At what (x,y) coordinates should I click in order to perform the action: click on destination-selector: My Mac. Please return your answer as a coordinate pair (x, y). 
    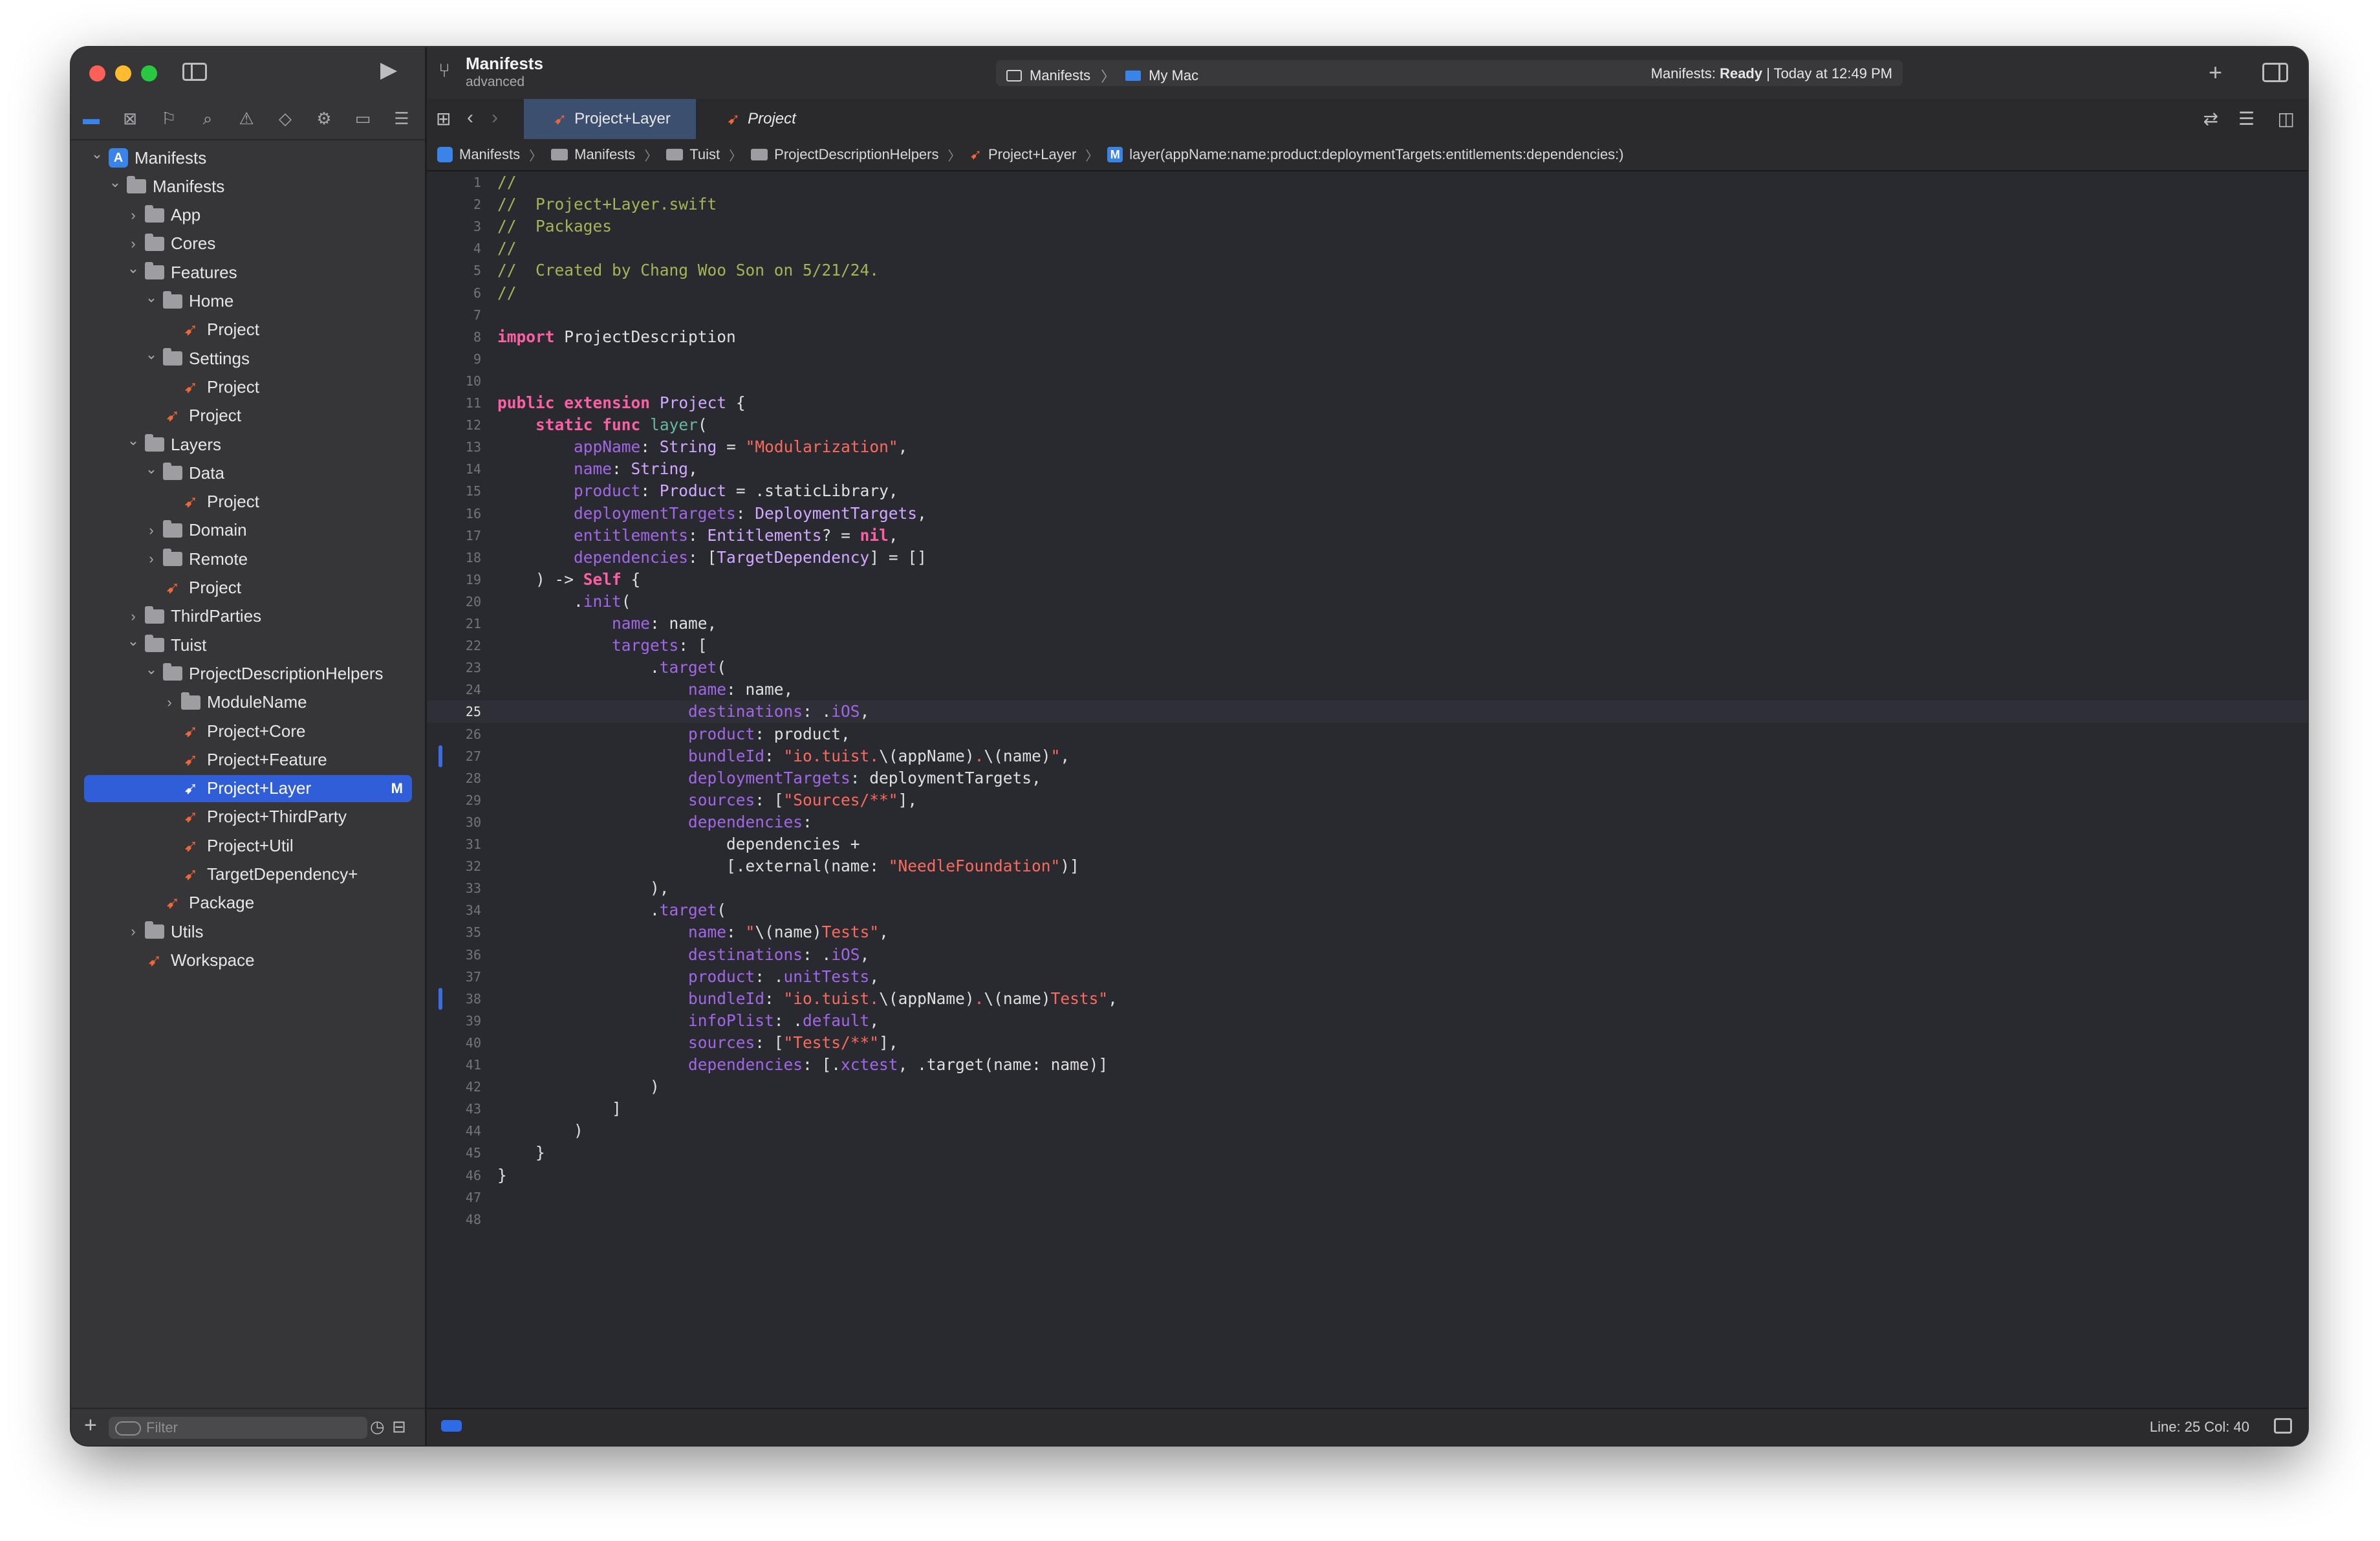
    Looking at the image, I should click on (1173, 75).